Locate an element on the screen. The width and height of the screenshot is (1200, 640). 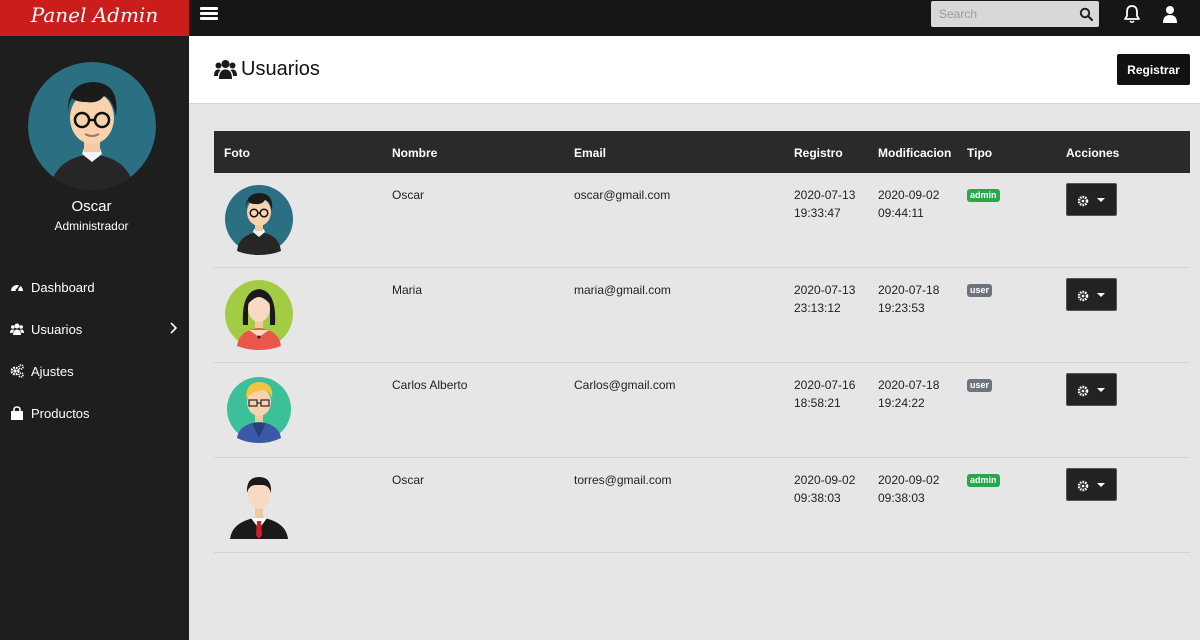
registro-fecha: 2020-09-02 is located at coordinates (825, 480).